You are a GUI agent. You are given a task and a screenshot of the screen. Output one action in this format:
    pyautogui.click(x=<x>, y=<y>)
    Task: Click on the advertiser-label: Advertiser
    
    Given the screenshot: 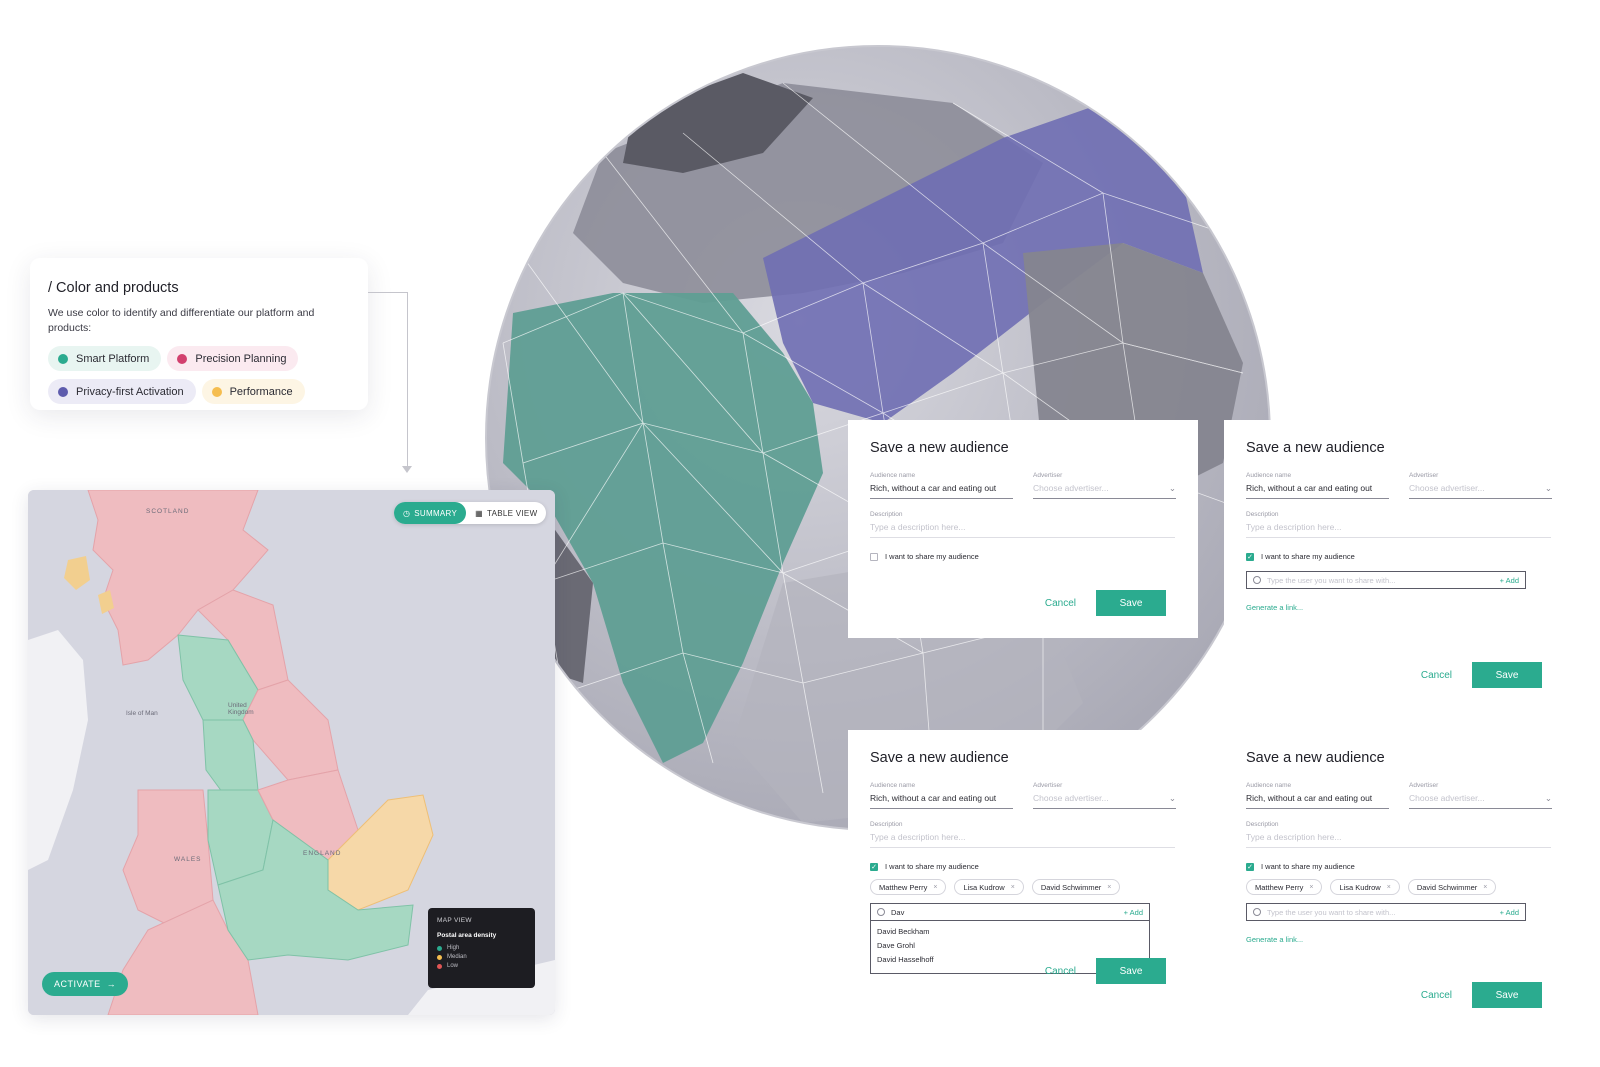 What is the action you would take?
    pyautogui.click(x=1424, y=475)
    